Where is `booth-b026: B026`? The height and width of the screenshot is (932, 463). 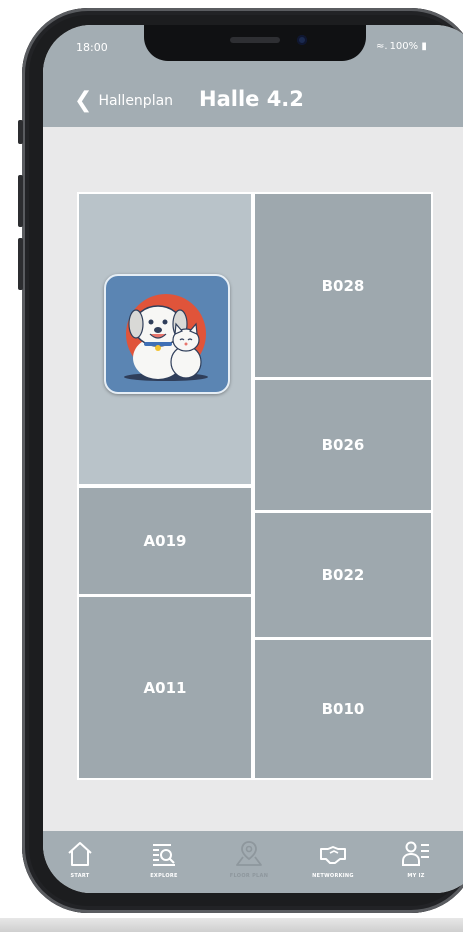
booth-b026: B026 is located at coordinates (343, 445).